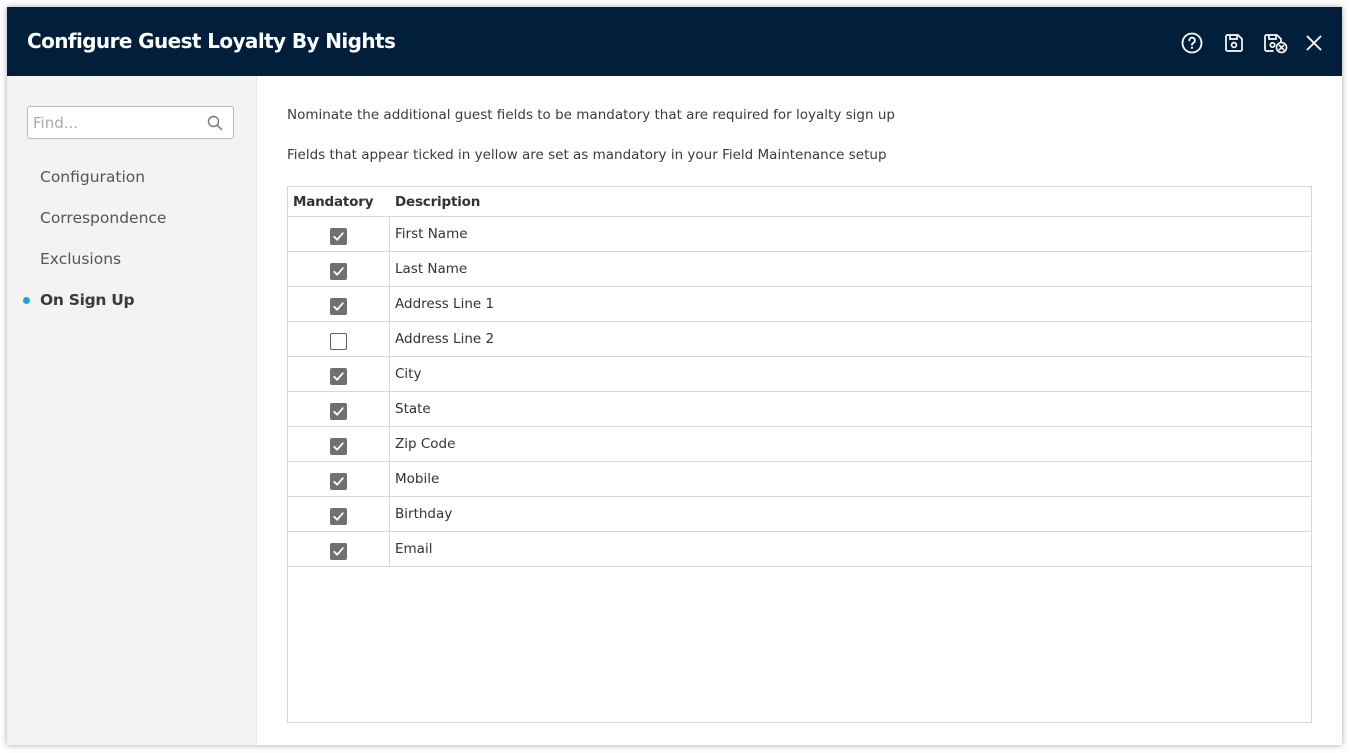 The image size is (1350, 753). Describe the element at coordinates (431, 269) in the screenshot. I see `field-description: Last Name` at that location.